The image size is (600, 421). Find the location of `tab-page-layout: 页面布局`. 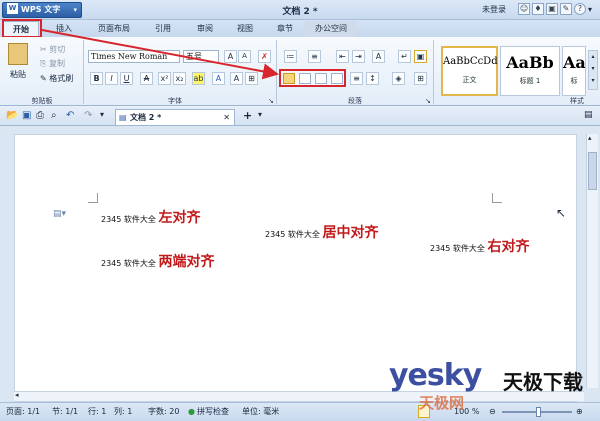

tab-page-layout: 页面布局 is located at coordinates (114, 29).